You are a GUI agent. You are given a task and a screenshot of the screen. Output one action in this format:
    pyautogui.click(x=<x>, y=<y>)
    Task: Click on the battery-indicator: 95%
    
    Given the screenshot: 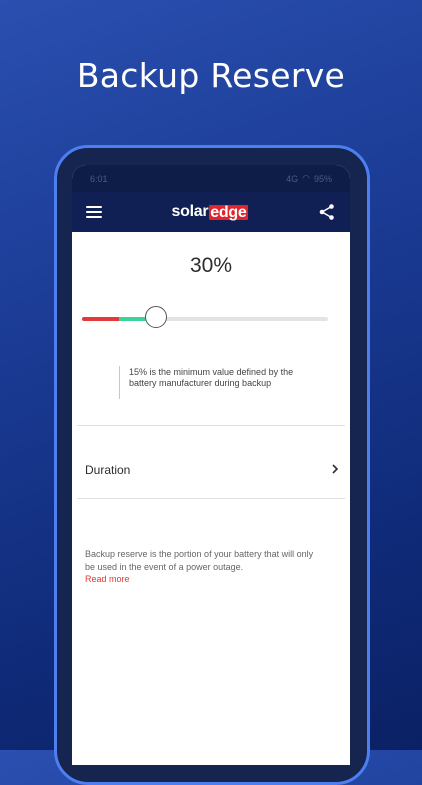 What is the action you would take?
    pyautogui.click(x=322, y=178)
    